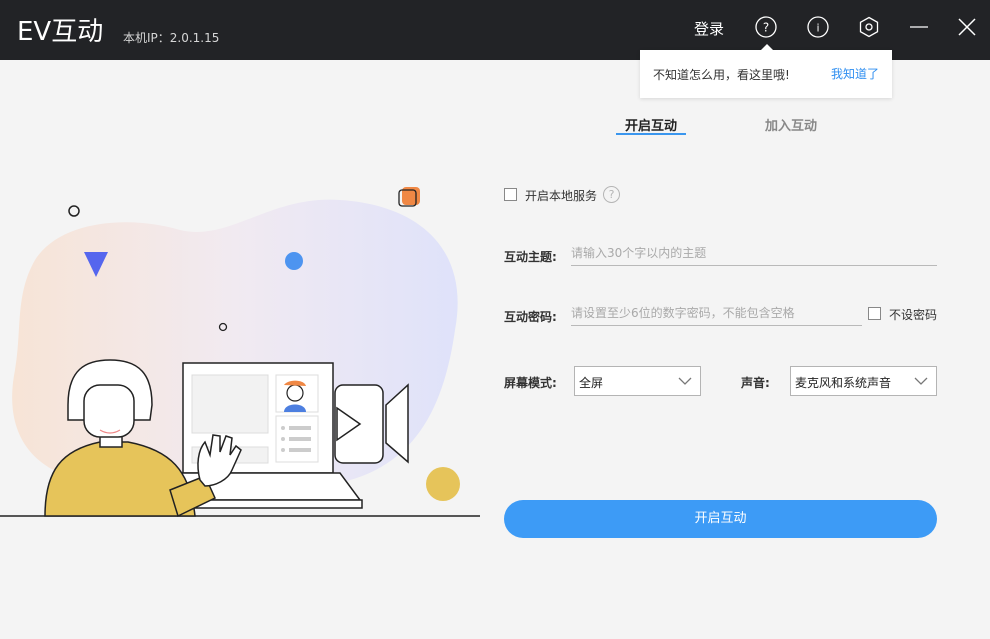  I want to click on start-interaction-button: 开启互动, so click(720, 519).